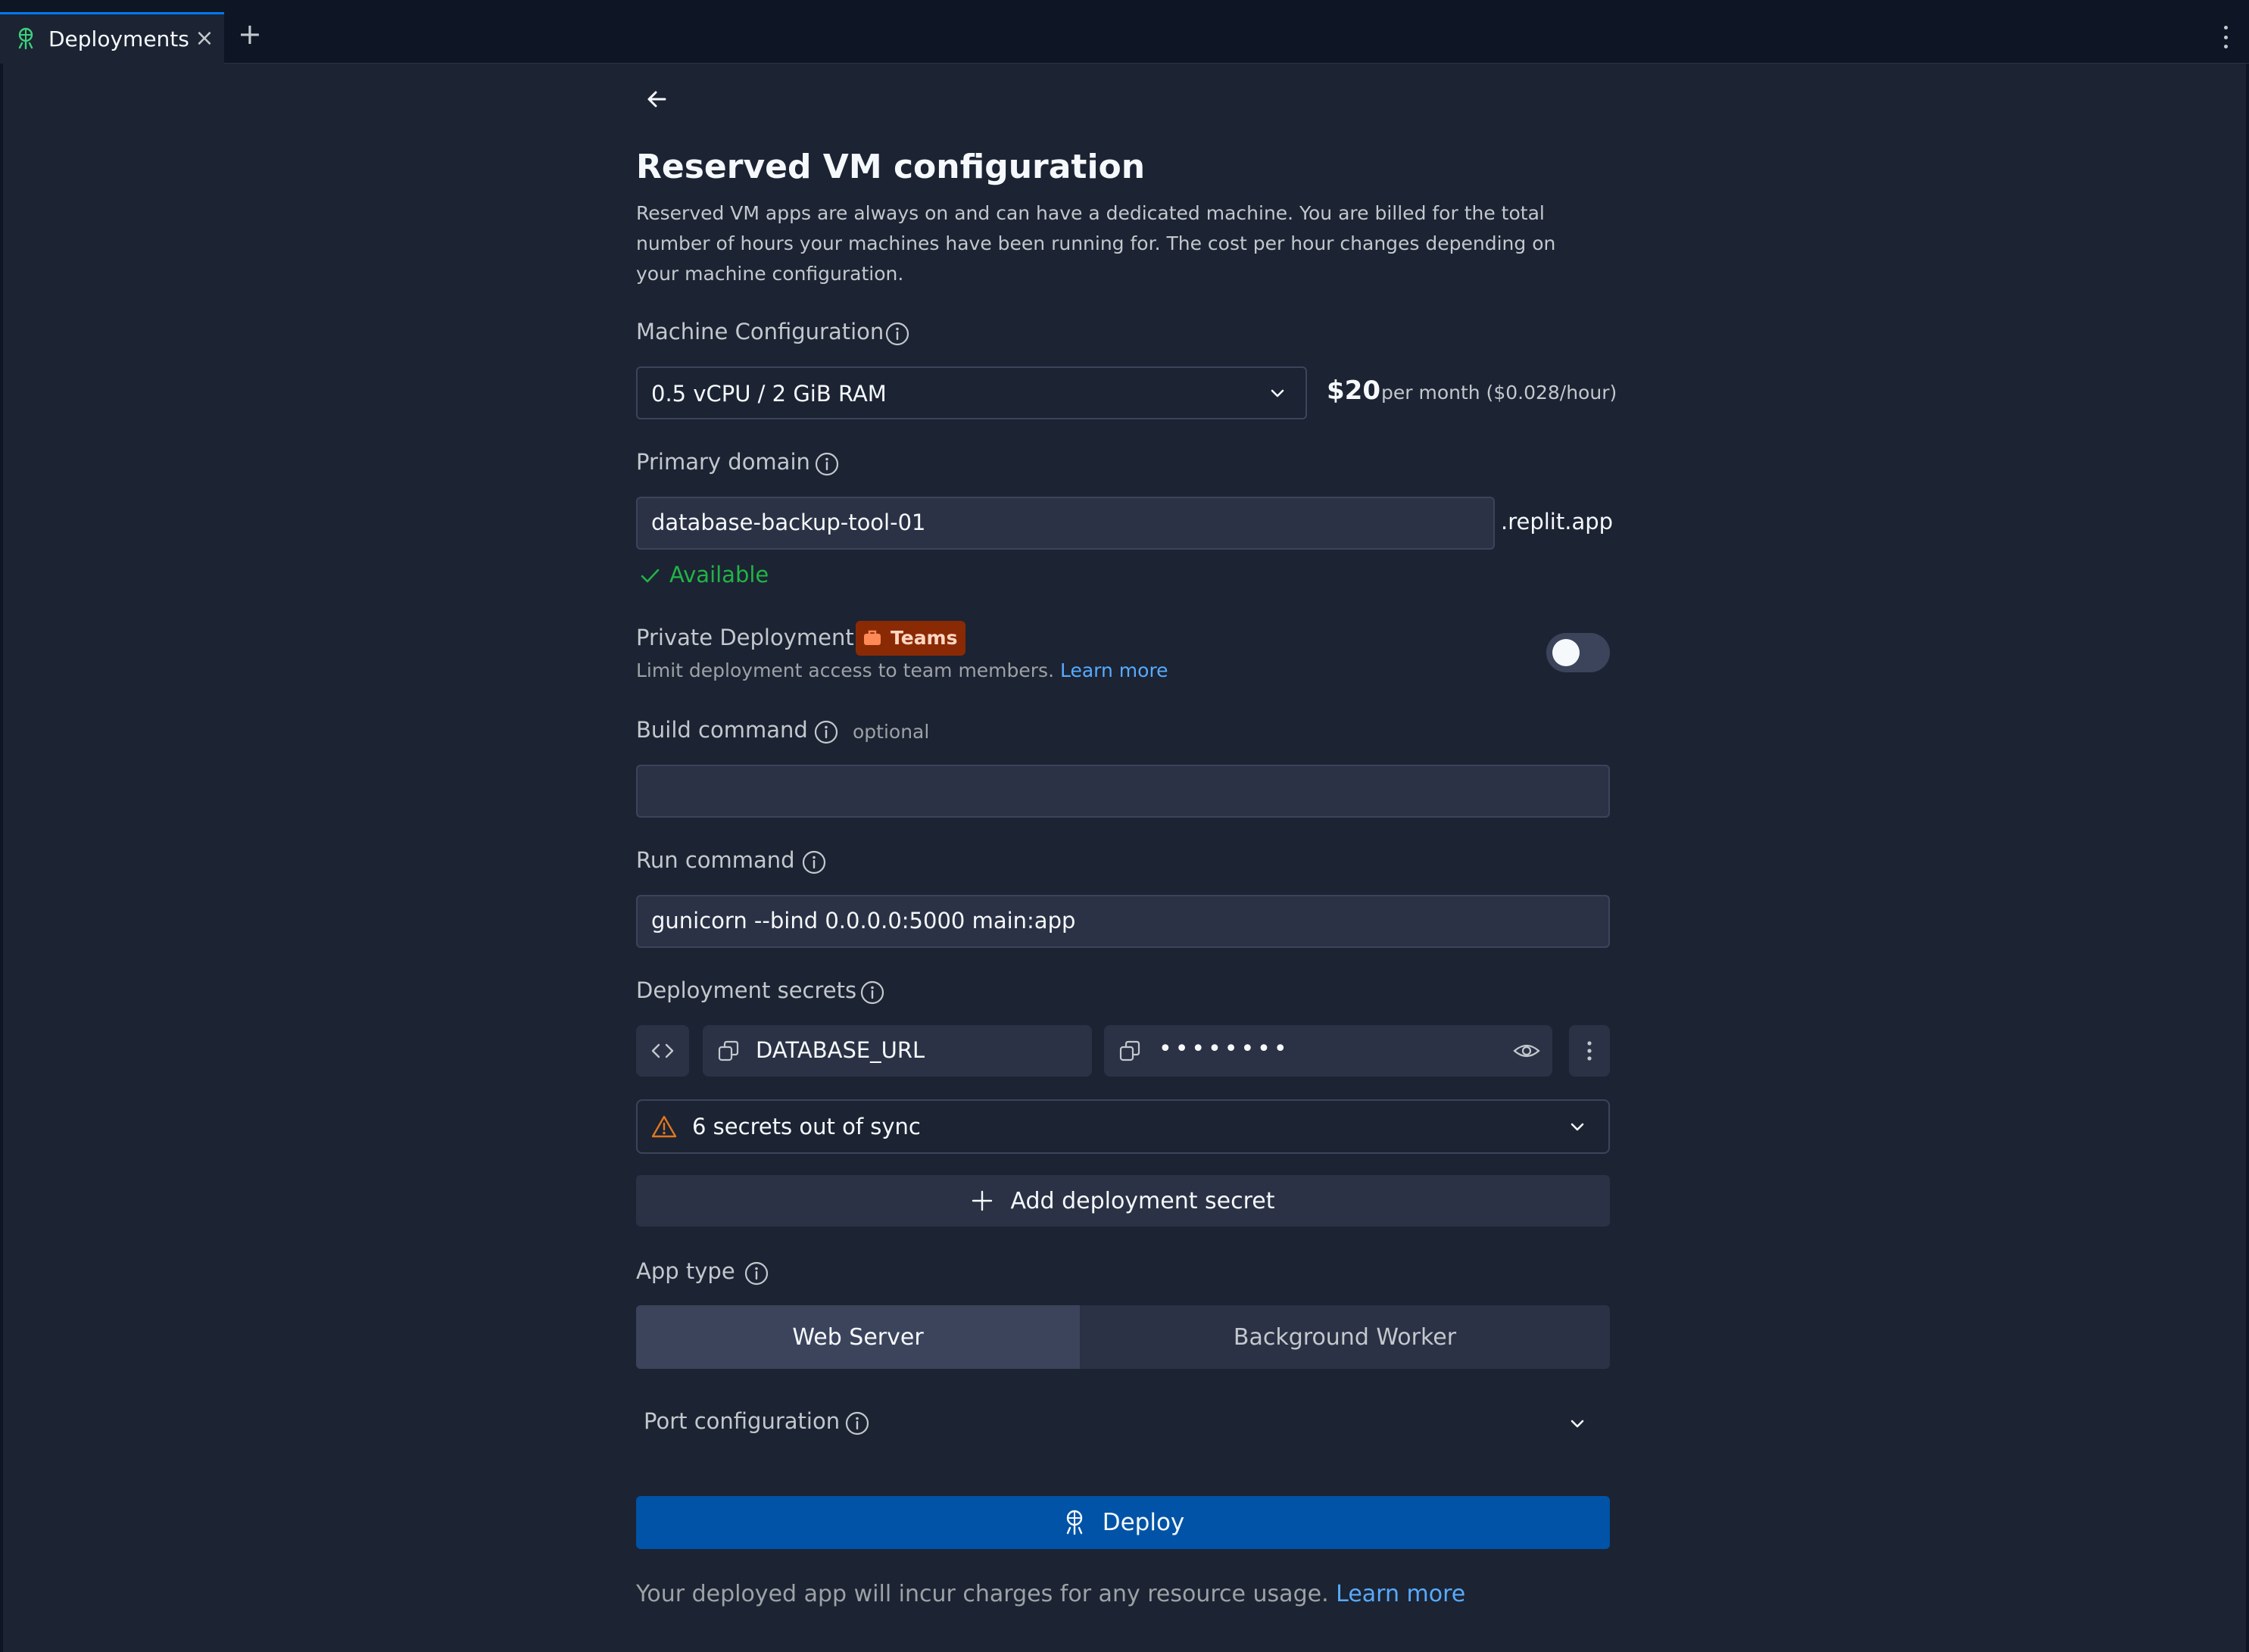  Describe the element at coordinates (983, 1200) in the screenshot. I see `plus-icon` at that location.